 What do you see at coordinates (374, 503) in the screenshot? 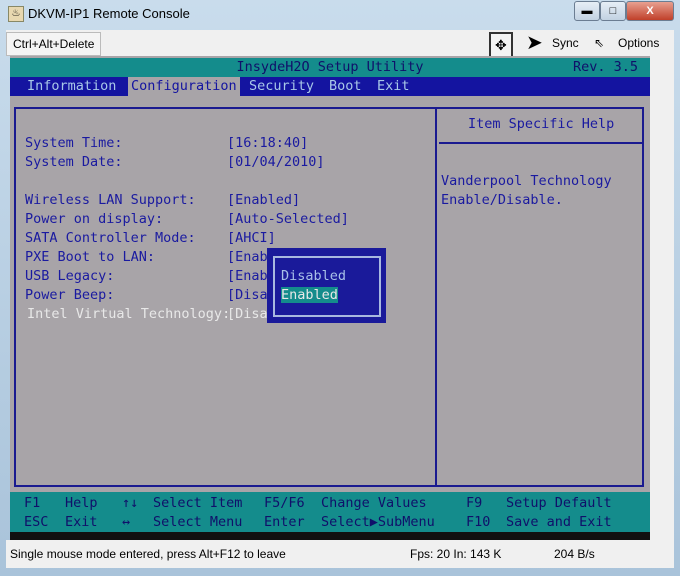
I see `key-action: Change Values` at bounding box center [374, 503].